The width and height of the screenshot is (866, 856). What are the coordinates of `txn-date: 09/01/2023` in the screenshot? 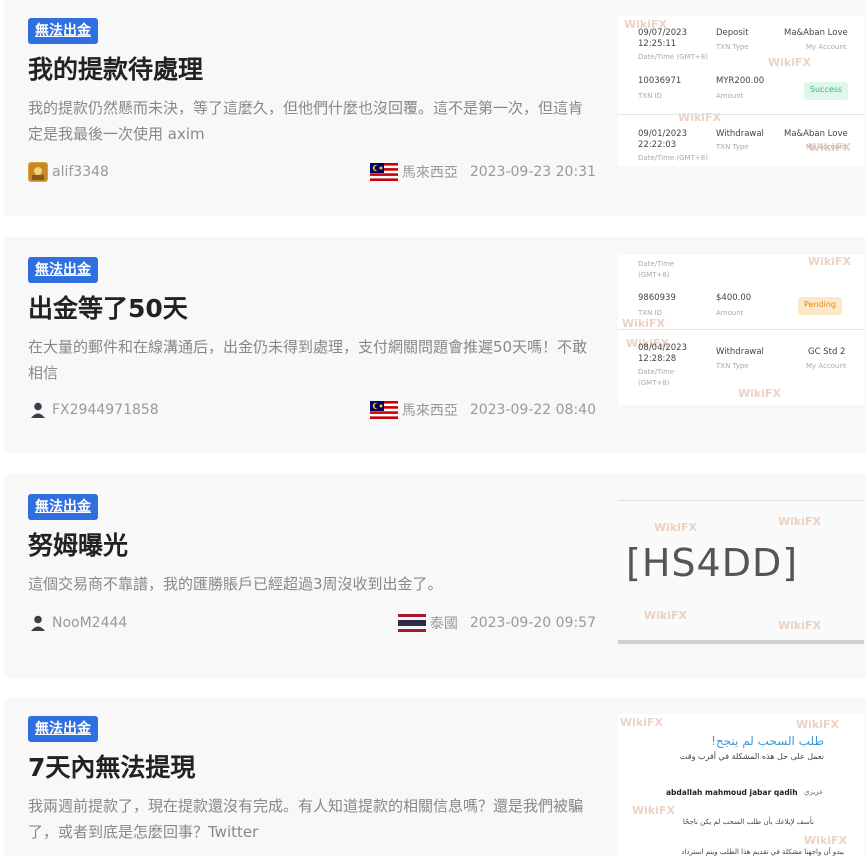 It's located at (662, 134).